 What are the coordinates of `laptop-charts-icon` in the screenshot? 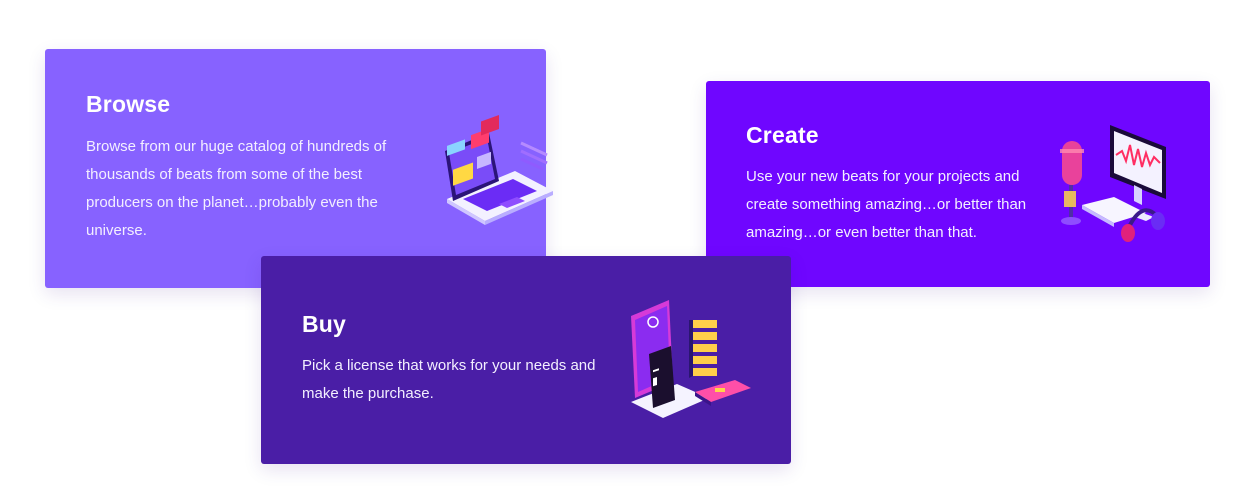 It's located at (499, 169).